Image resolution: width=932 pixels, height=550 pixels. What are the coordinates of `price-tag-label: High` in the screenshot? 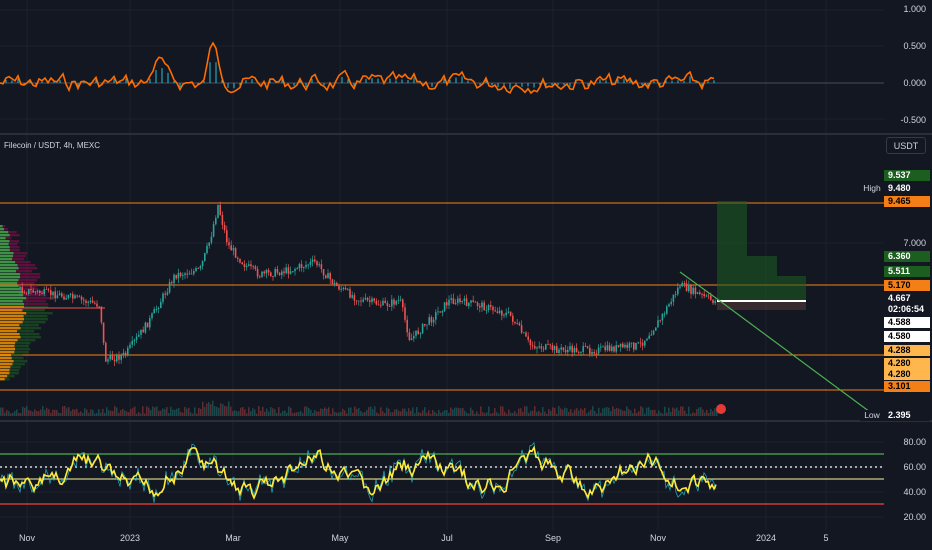 It's located at (872, 188).